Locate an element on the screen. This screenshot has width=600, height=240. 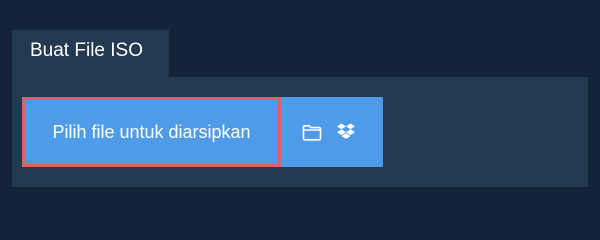
upload-source-buttons is located at coordinates (332, 132).